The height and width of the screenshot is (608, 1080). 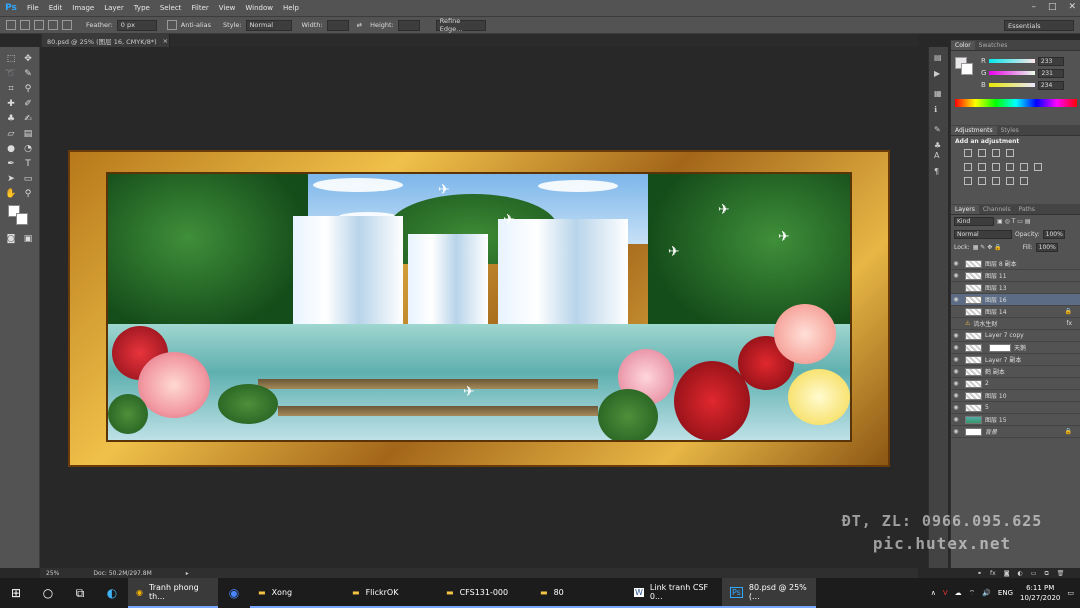 I want to click on minimize-icon: –, so click(x=1033, y=7).